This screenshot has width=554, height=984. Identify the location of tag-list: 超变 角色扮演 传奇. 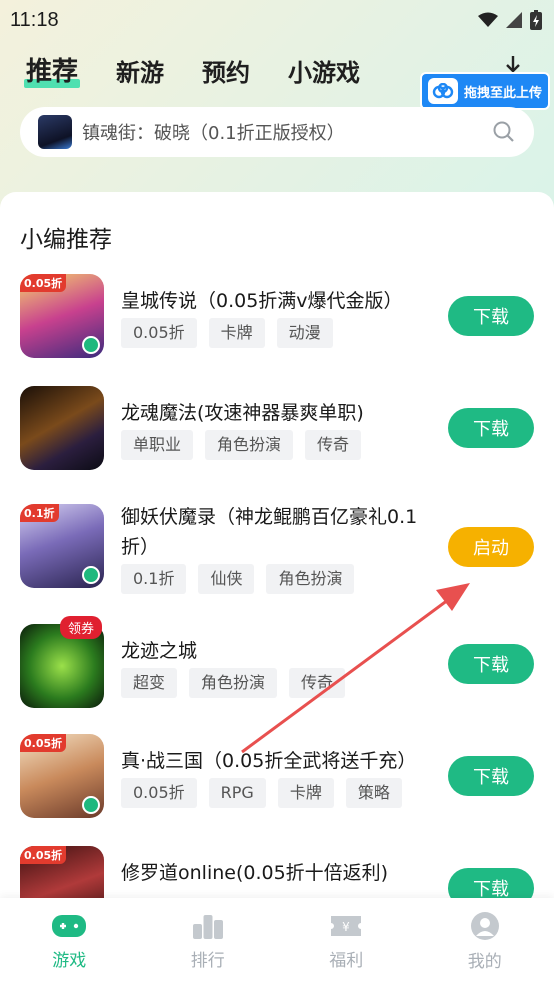
(233, 683).